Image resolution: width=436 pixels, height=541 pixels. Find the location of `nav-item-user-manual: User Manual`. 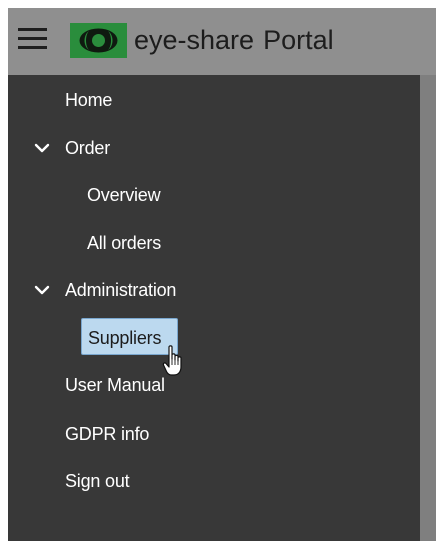

nav-item-user-manual: User Manual is located at coordinates (115, 385).